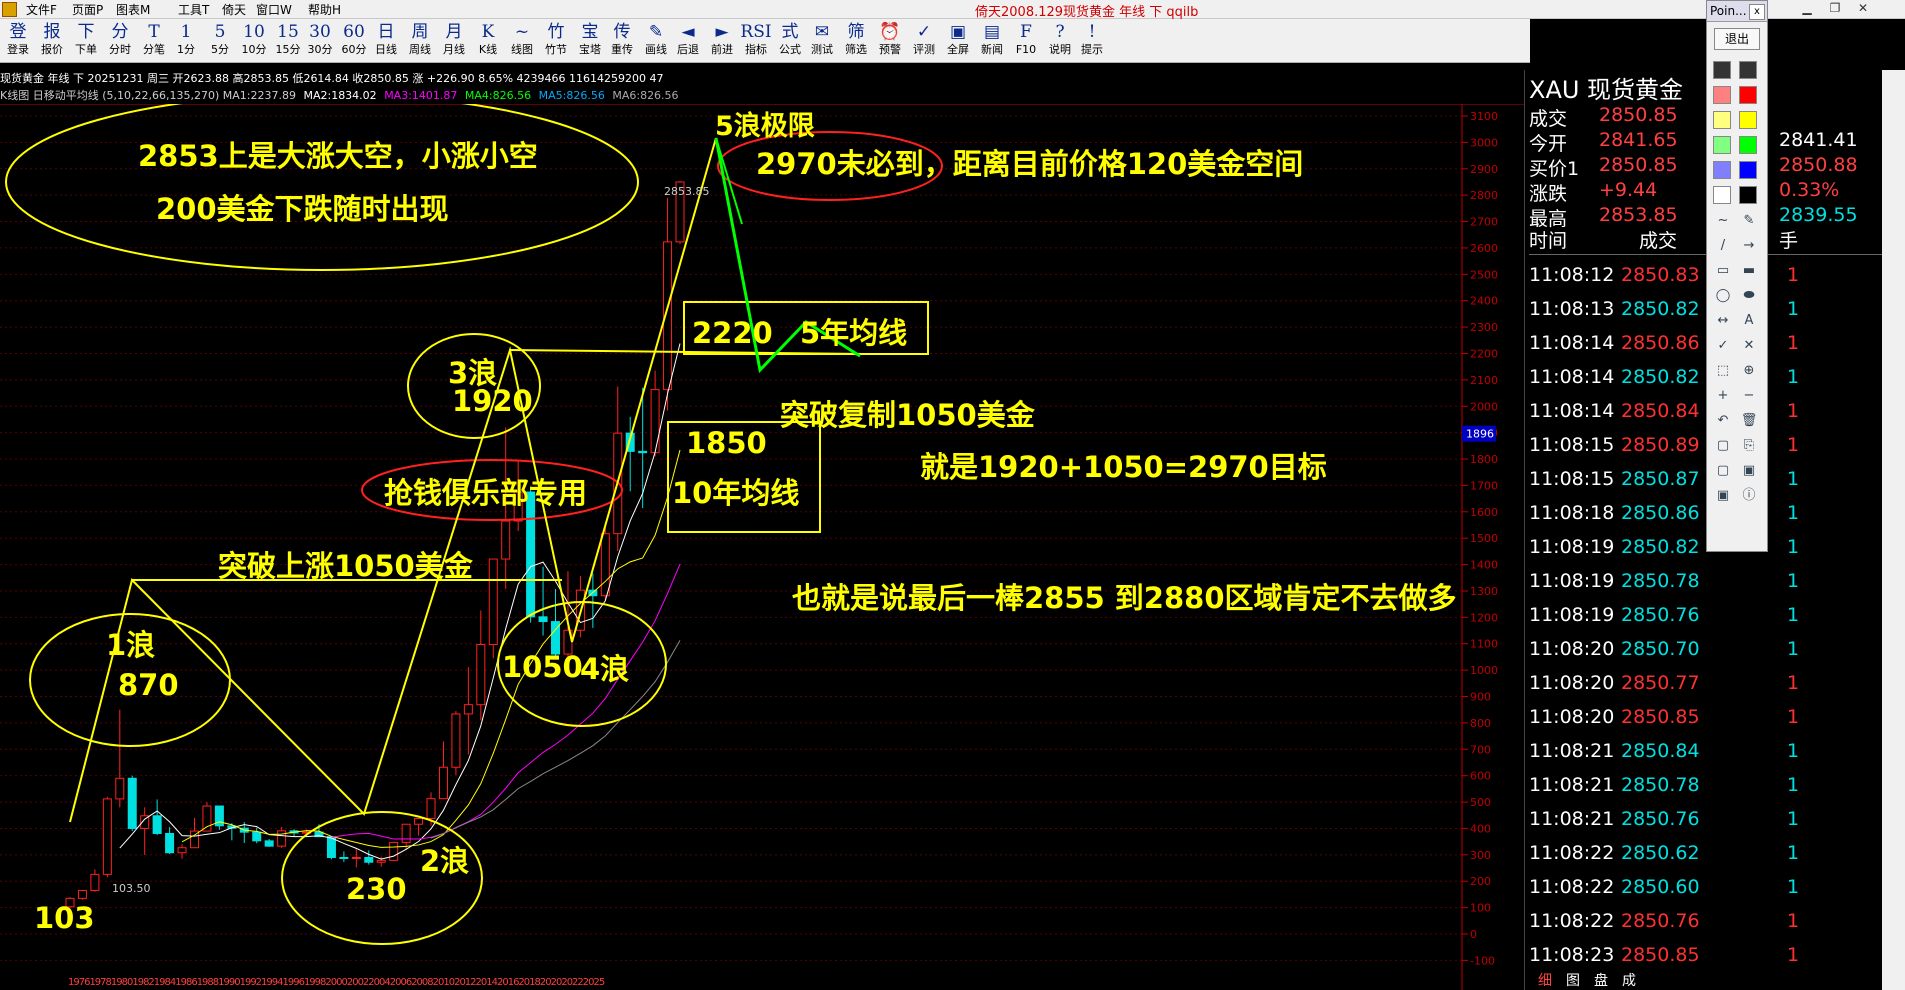  Describe the element at coordinates (656, 41) in the screenshot. I see `toolbar-button-19: ✎ 画线` at that location.